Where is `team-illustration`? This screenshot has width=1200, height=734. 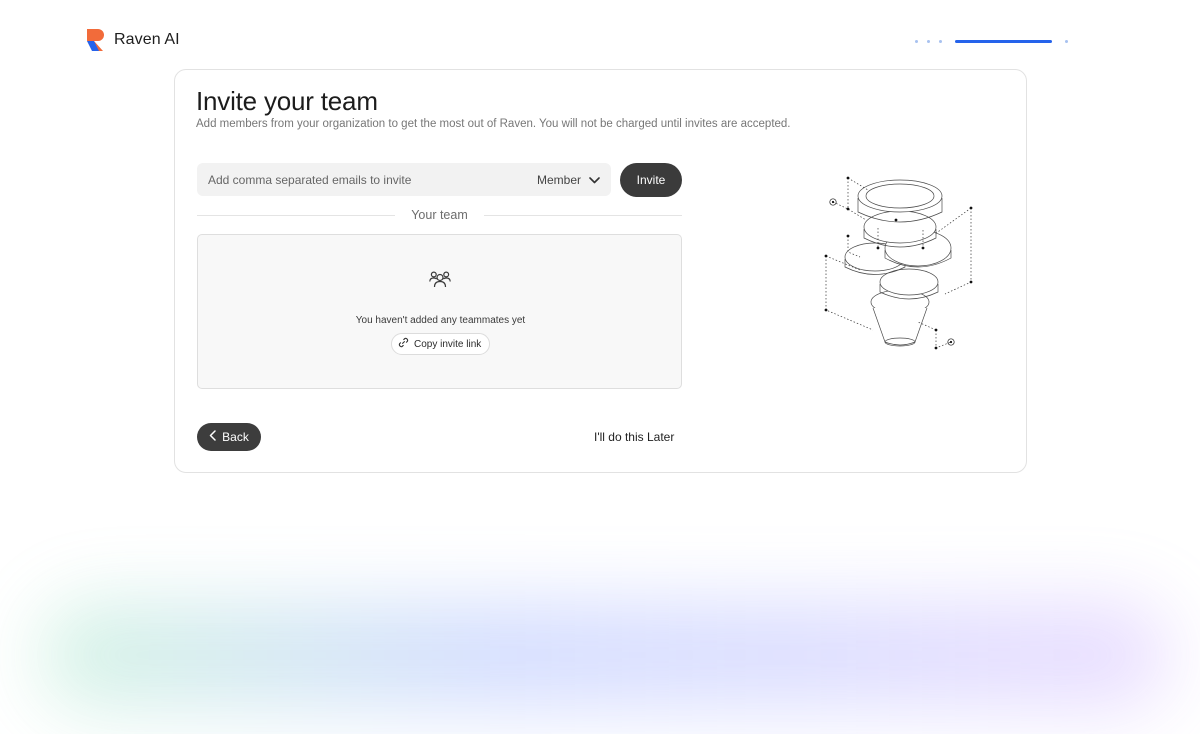
team-illustration is located at coordinates (900, 272).